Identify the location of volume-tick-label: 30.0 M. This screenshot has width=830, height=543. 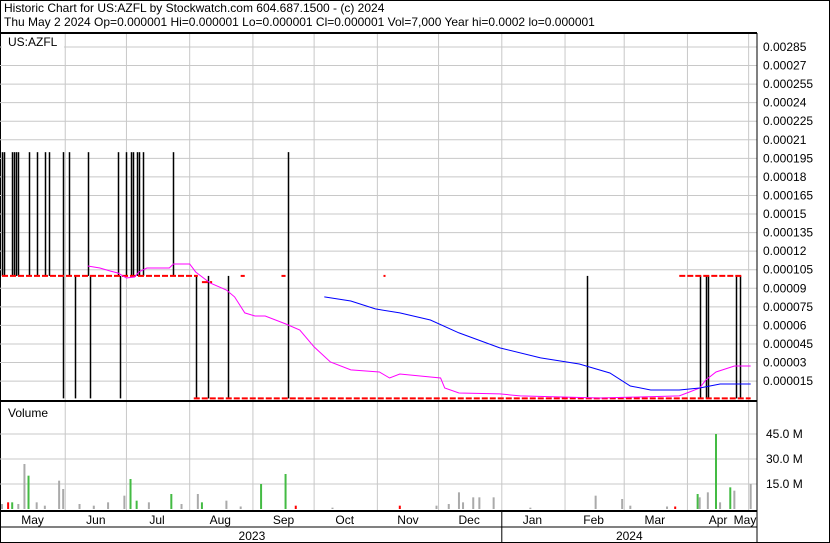
(784, 459).